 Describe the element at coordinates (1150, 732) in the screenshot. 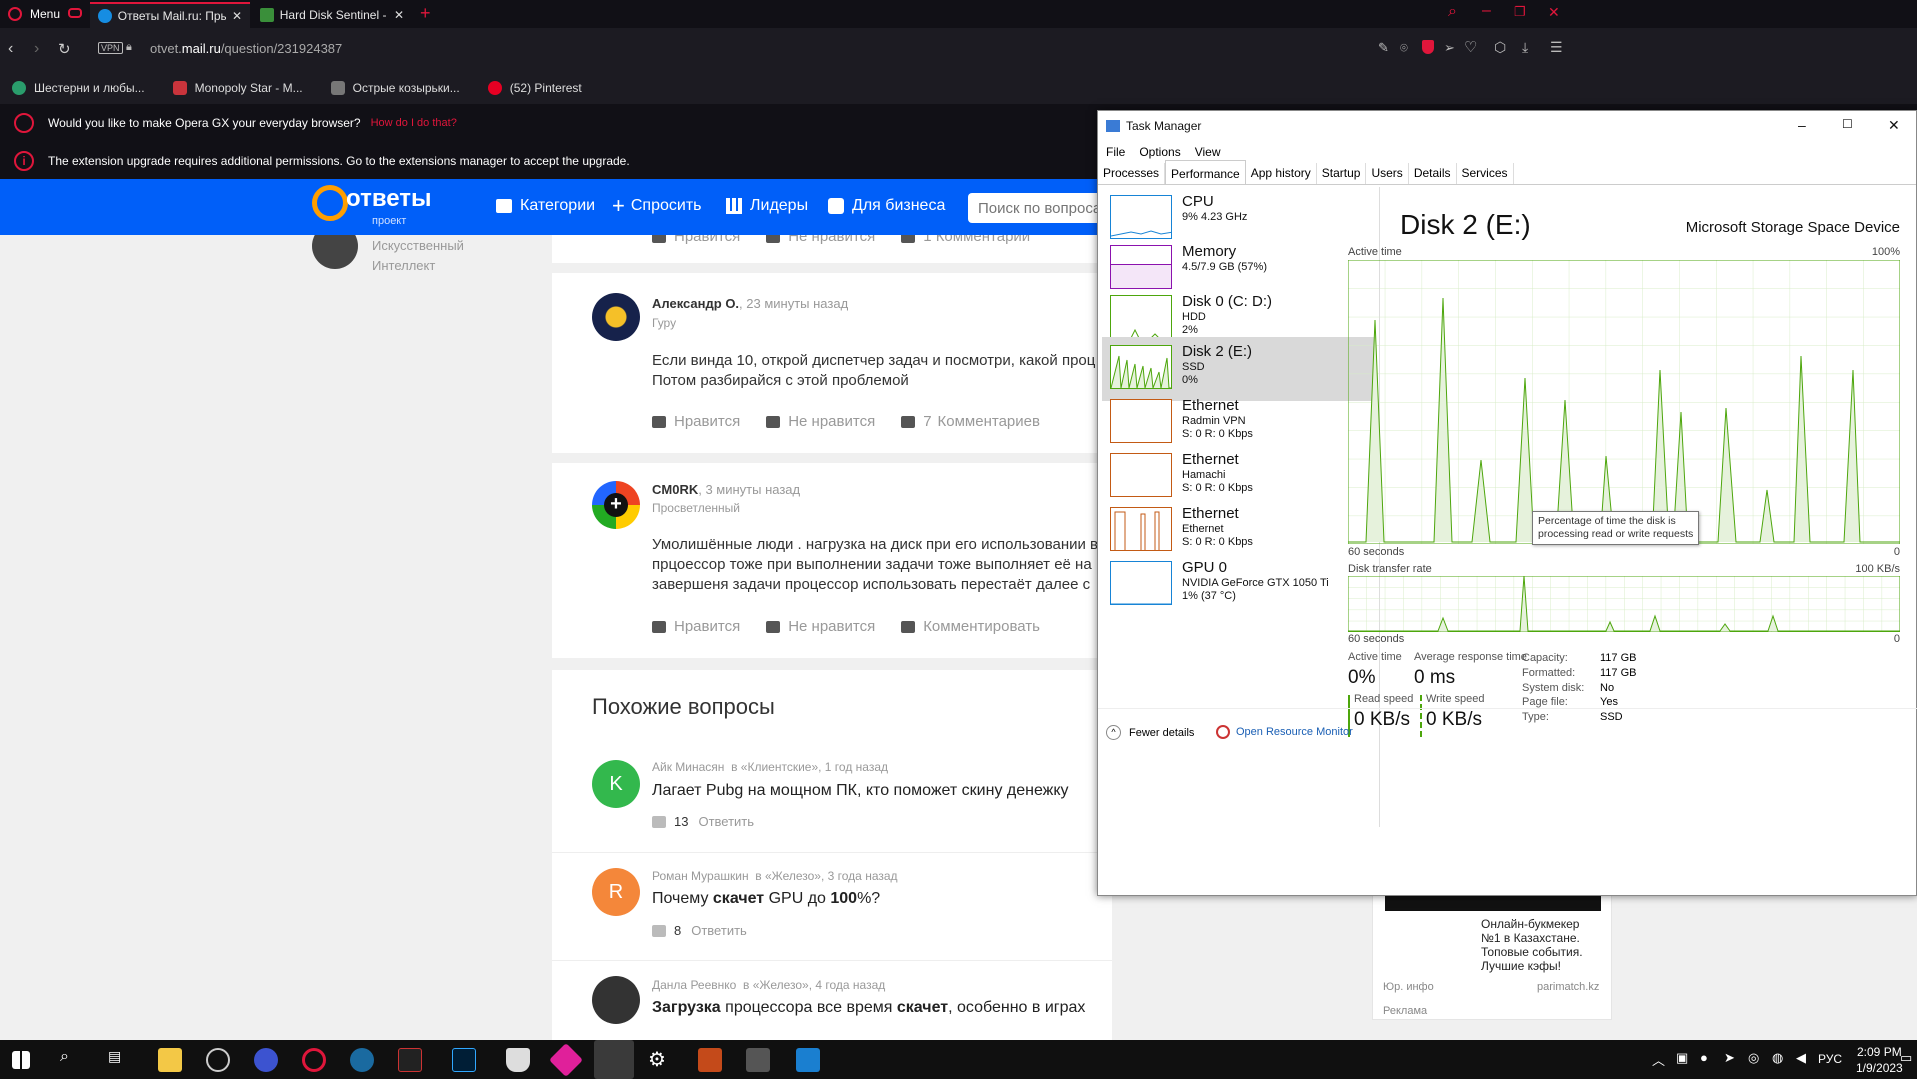

I see `fewer-details-button: ^ Fewer details` at that location.